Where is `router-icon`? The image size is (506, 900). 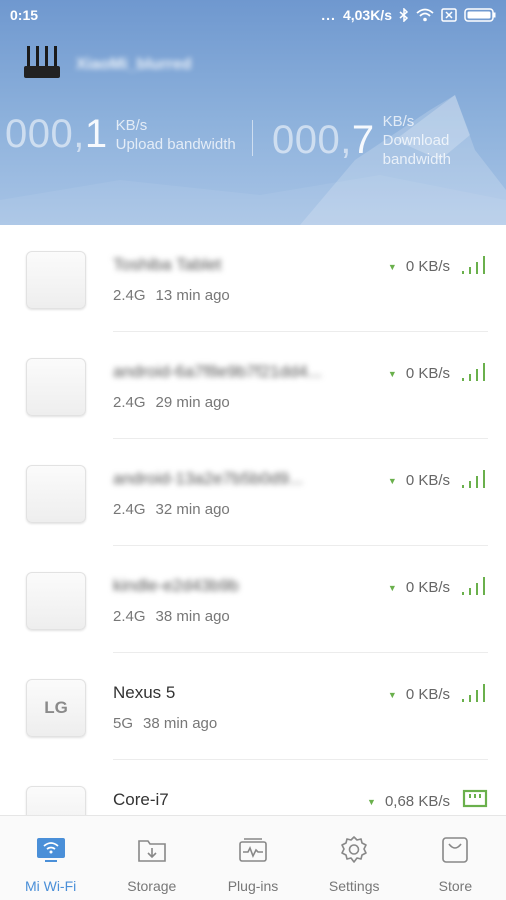 router-icon is located at coordinates (42, 64).